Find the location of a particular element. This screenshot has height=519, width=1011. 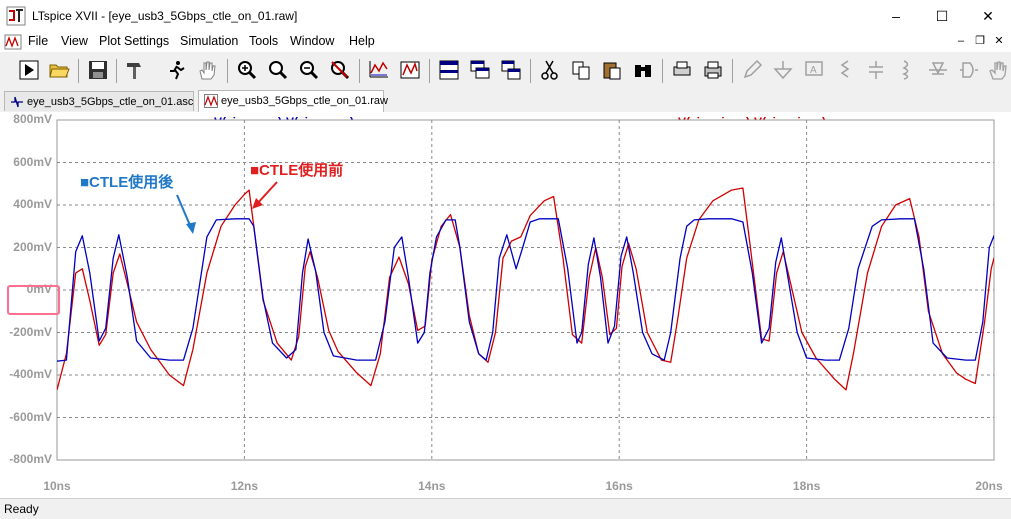

annotation-ctle-after: ■CTLE使用後 is located at coordinates (127, 182).